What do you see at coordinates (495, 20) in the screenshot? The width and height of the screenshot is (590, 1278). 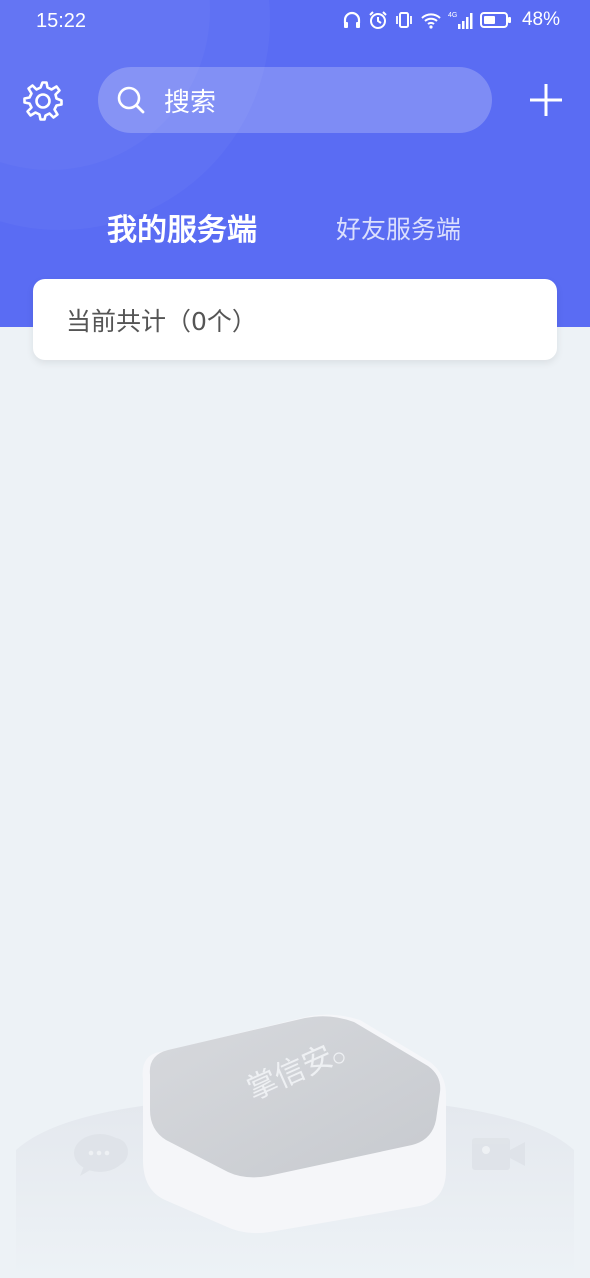 I see `battery-icon` at bounding box center [495, 20].